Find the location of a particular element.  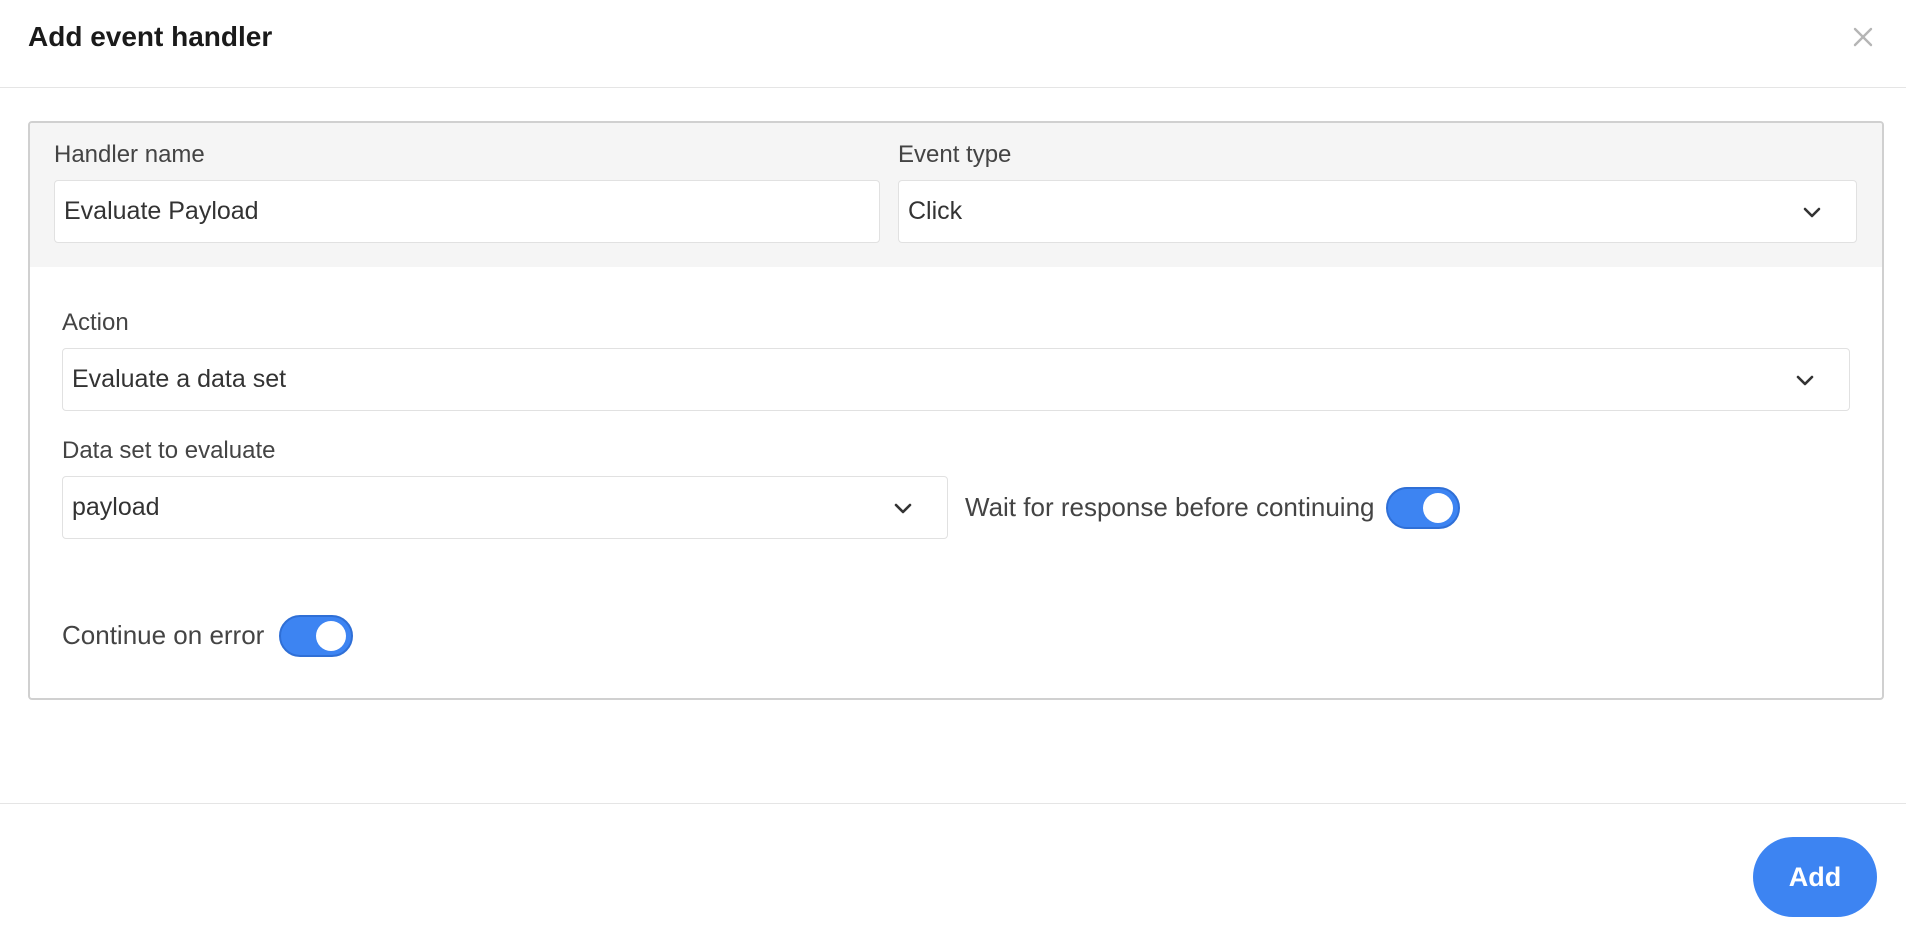

event-type-select: Click is located at coordinates (1377, 211).